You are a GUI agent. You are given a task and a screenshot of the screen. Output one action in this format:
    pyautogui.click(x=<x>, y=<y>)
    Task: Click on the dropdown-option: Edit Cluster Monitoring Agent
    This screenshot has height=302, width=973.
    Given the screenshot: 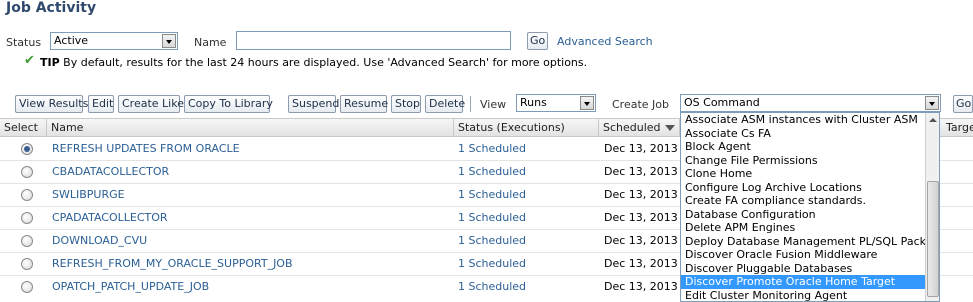 What is the action you would take?
    pyautogui.click(x=810, y=295)
    